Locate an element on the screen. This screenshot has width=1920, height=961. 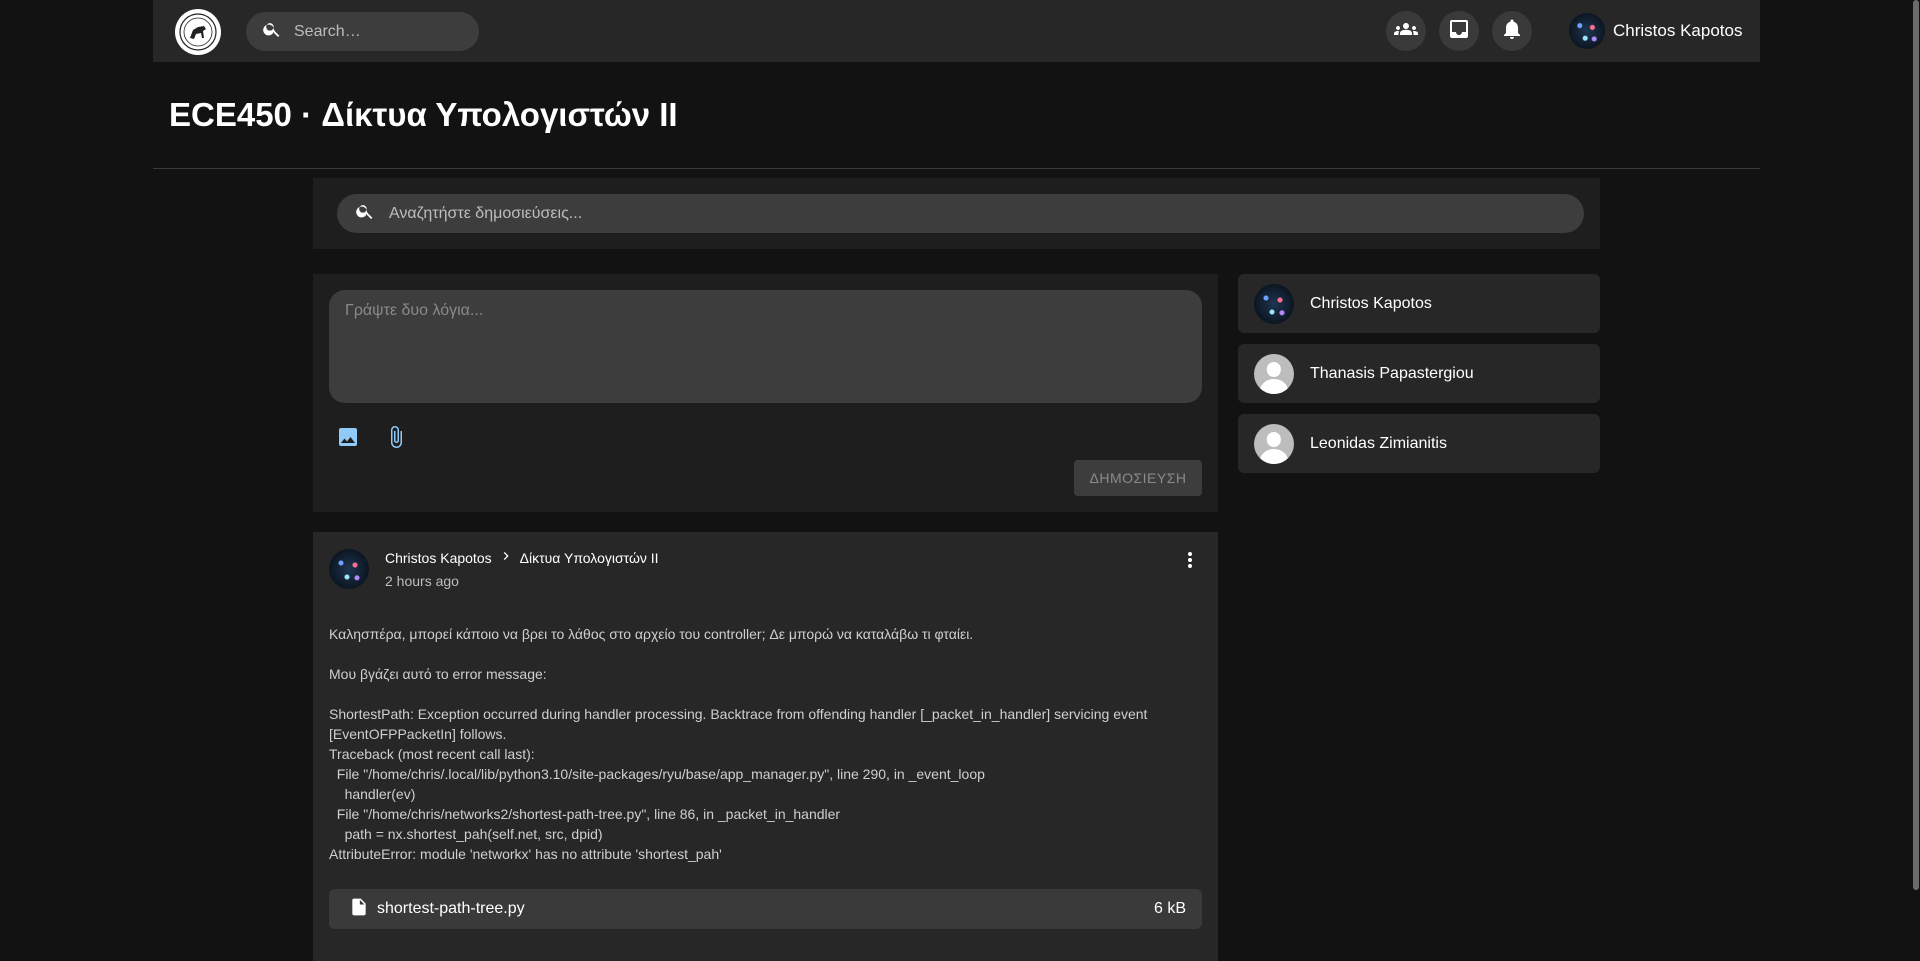
notifications-button is located at coordinates (1512, 31).